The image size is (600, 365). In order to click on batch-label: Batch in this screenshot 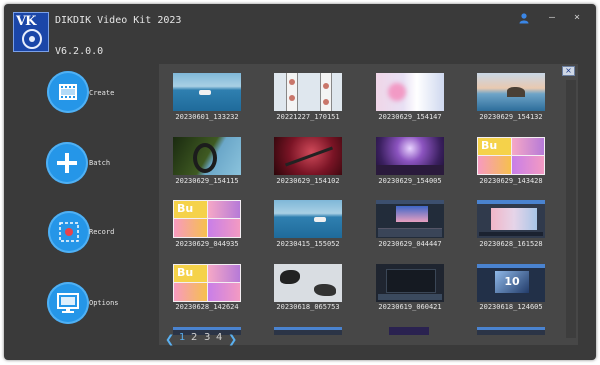, I will do `click(99, 163)`.